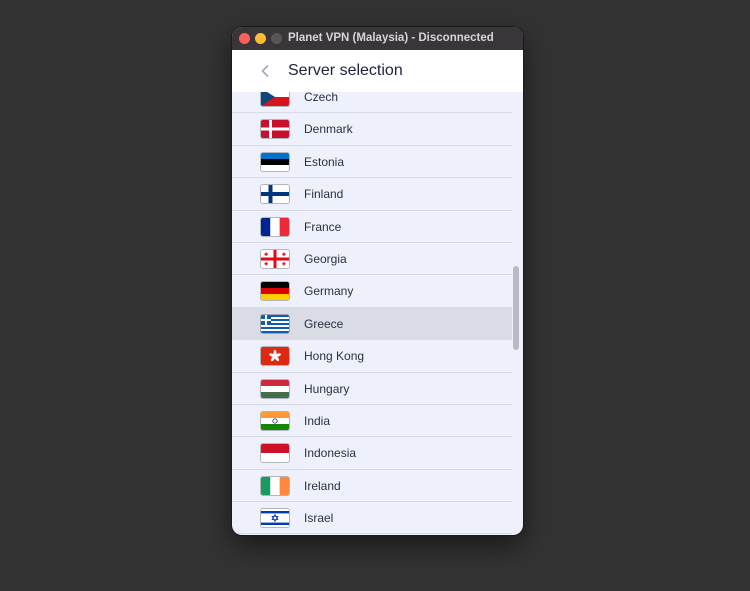 The width and height of the screenshot is (750, 591). I want to click on czech-flag-icon, so click(275, 99).